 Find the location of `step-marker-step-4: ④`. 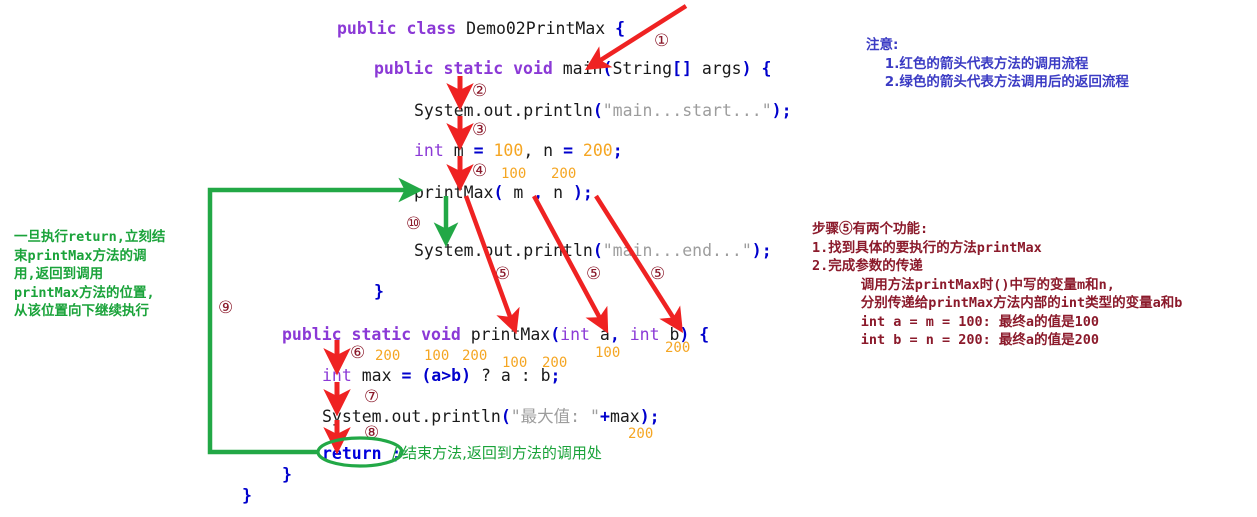

step-marker-step-4: ④ is located at coordinates (480, 171).